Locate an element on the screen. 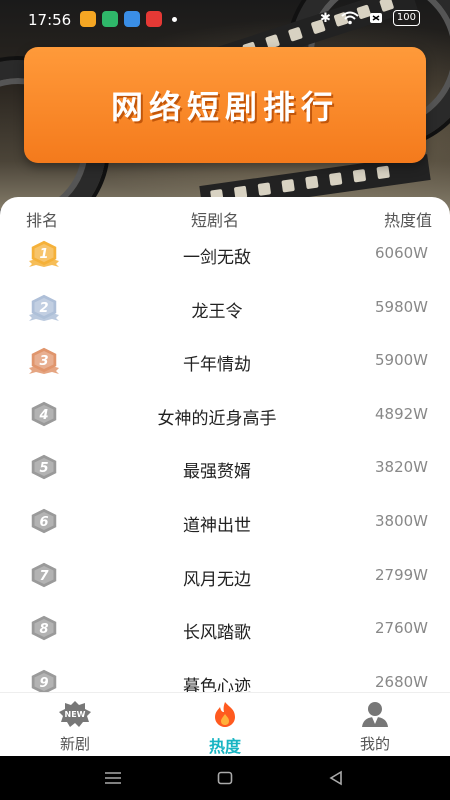  home-icon is located at coordinates (225, 778).